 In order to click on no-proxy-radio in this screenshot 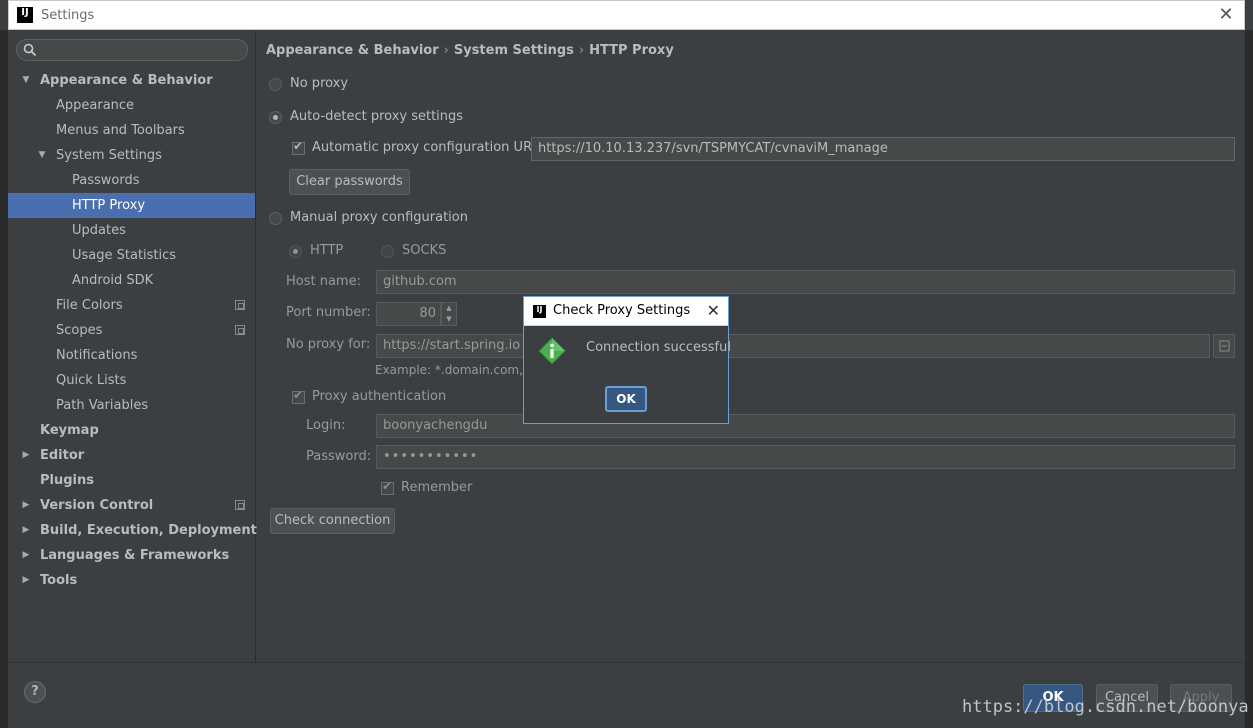, I will do `click(275, 84)`.